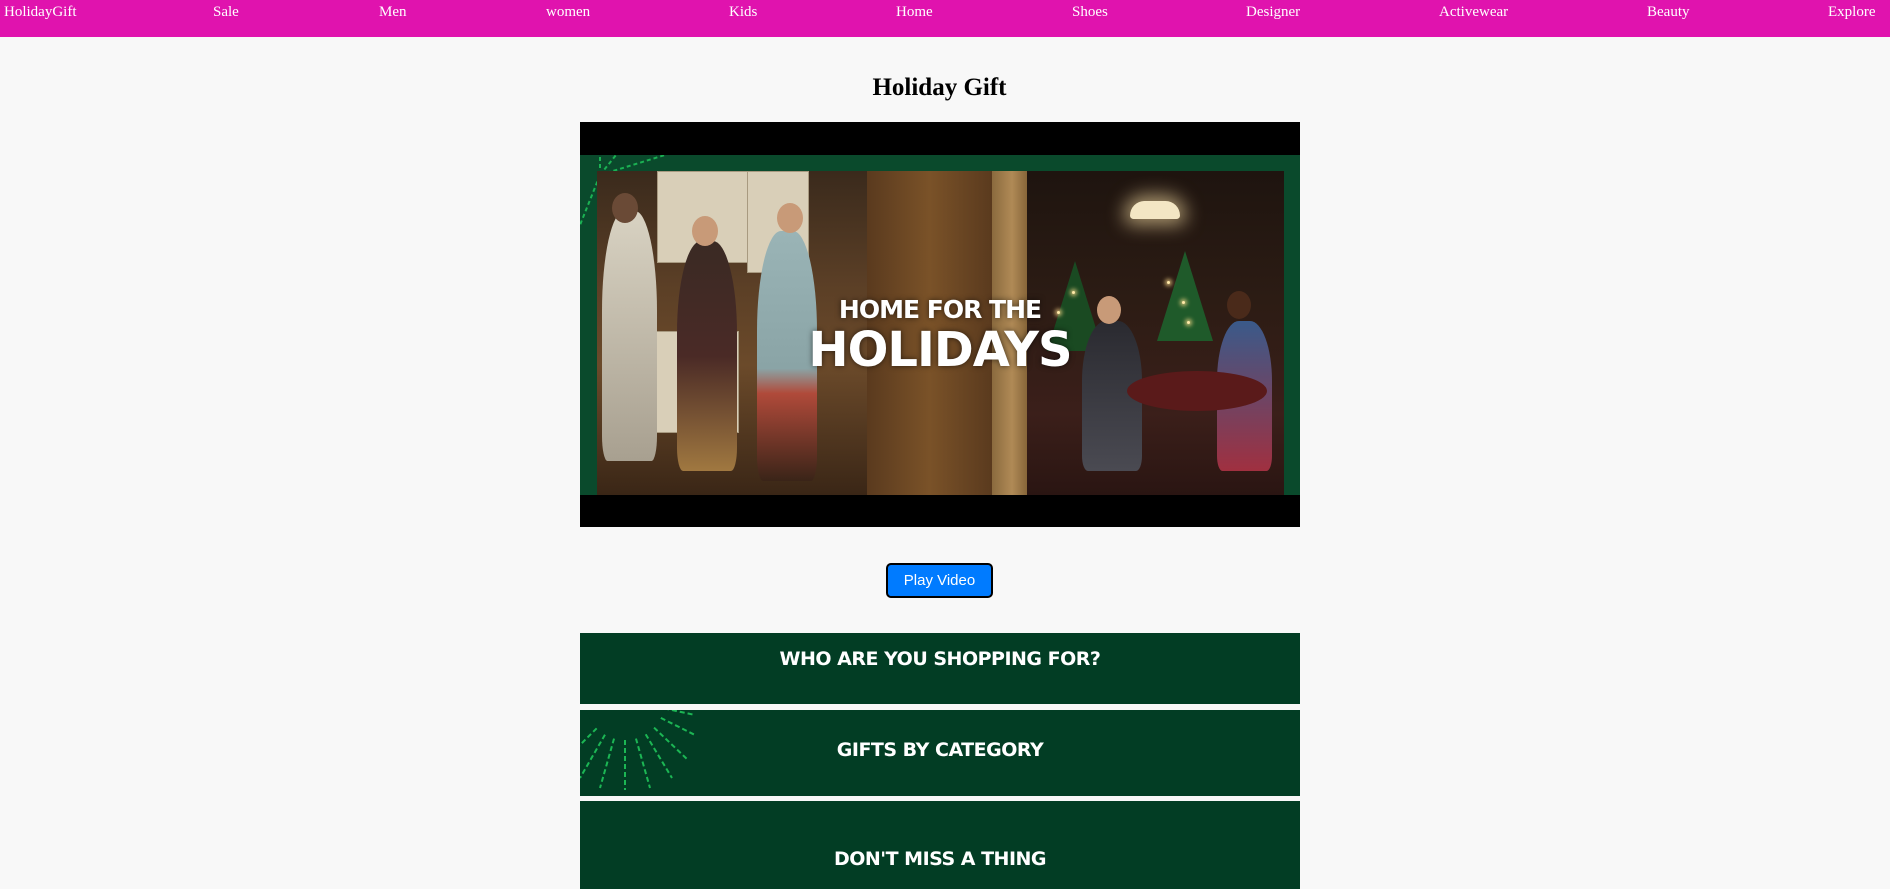  Describe the element at coordinates (940, 309) in the screenshot. I see `overlay-line-1: HOME FOR THE` at that location.